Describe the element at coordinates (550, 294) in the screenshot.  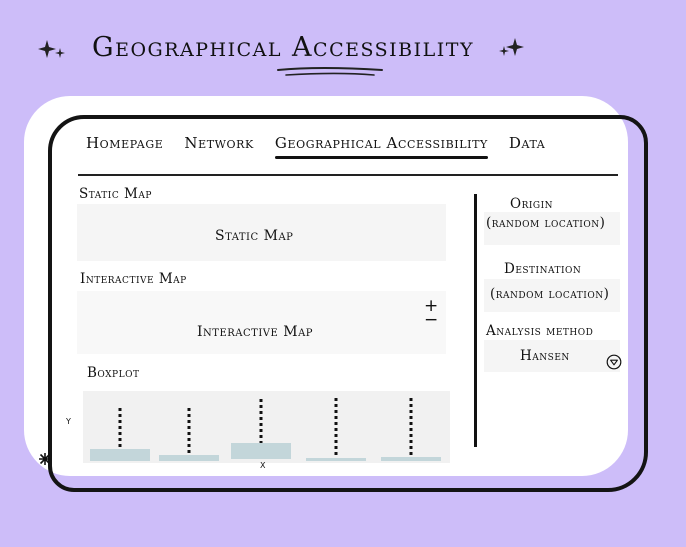
I see `destination-value: (random location)` at that location.